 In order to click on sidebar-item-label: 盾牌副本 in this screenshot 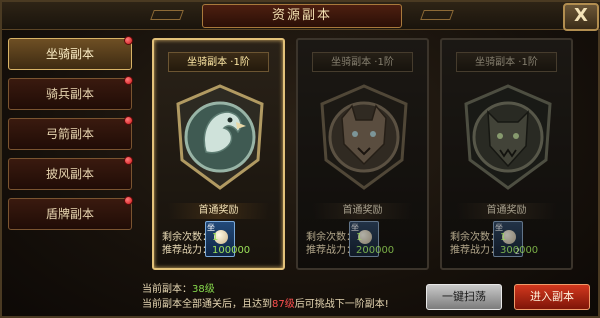, I will do `click(69, 214)`.